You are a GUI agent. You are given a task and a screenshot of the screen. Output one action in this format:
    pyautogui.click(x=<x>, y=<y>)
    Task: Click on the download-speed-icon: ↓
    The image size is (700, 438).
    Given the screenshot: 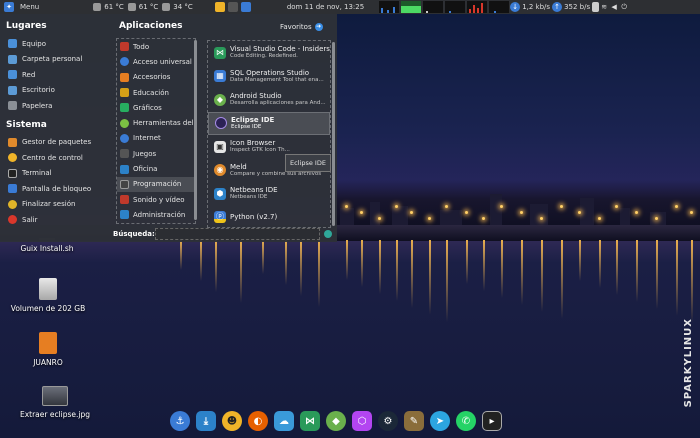 What is the action you would take?
    pyautogui.click(x=515, y=7)
    